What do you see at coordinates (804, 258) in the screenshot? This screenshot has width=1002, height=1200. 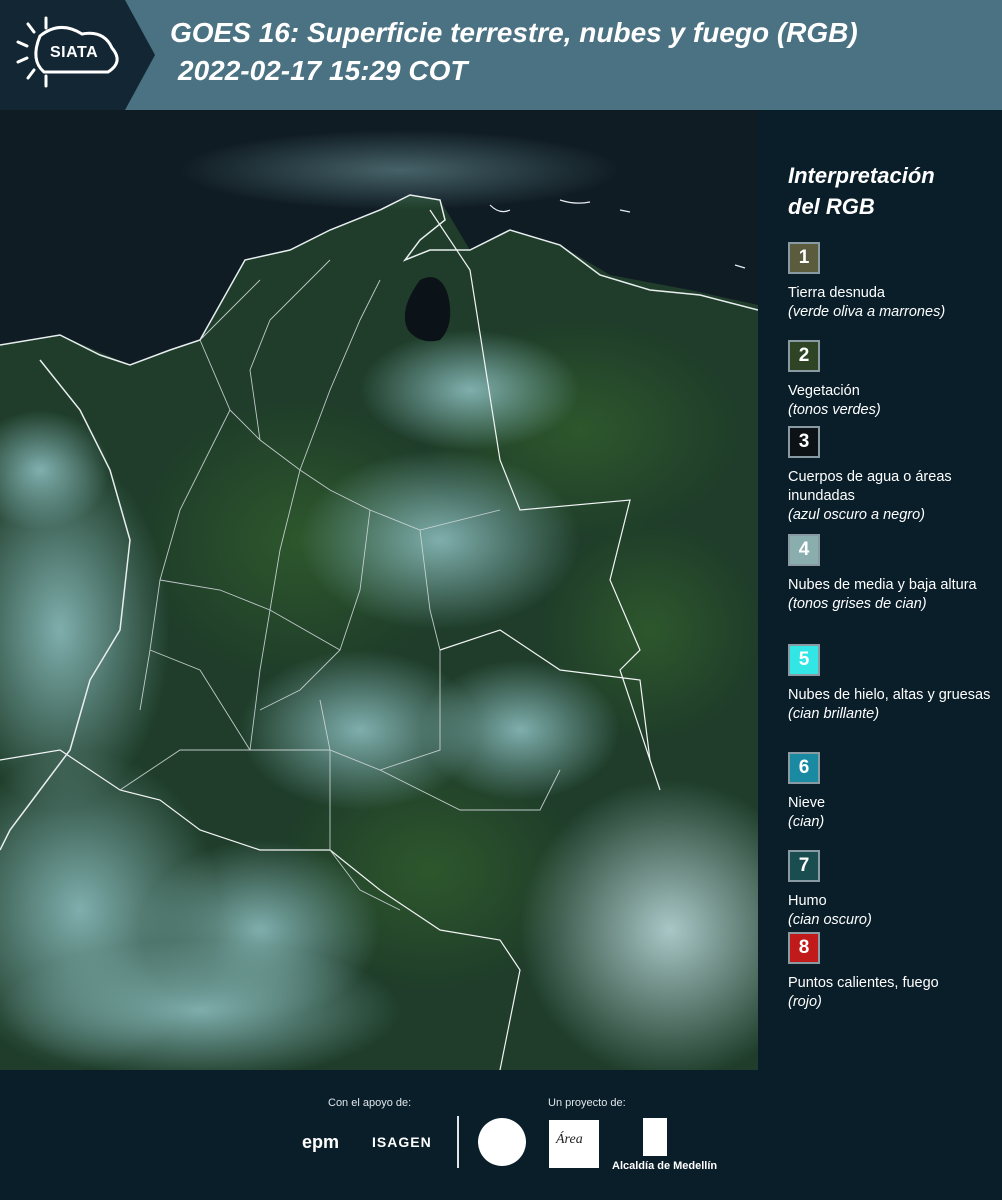 I see `legend-swatch: 1` at bounding box center [804, 258].